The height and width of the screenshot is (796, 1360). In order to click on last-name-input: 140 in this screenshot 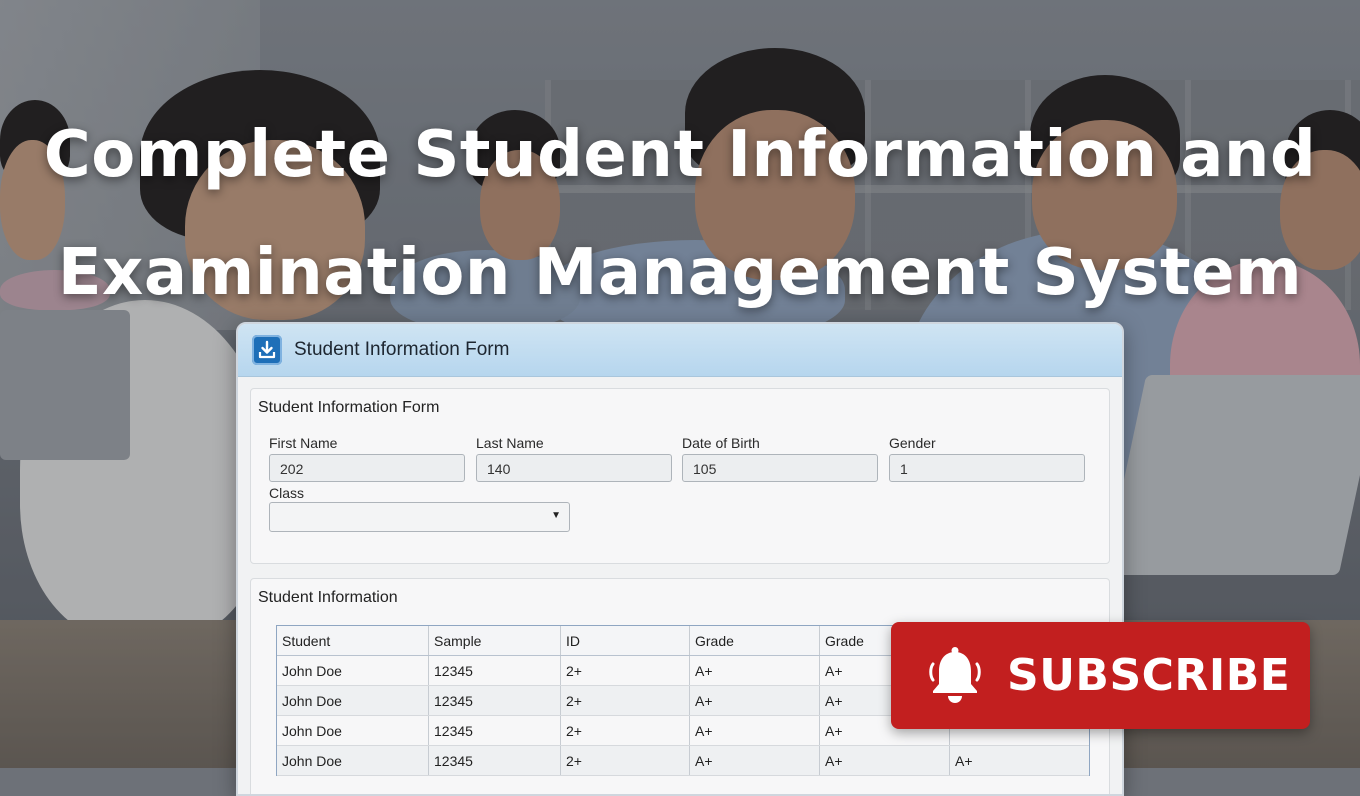, I will do `click(574, 468)`.